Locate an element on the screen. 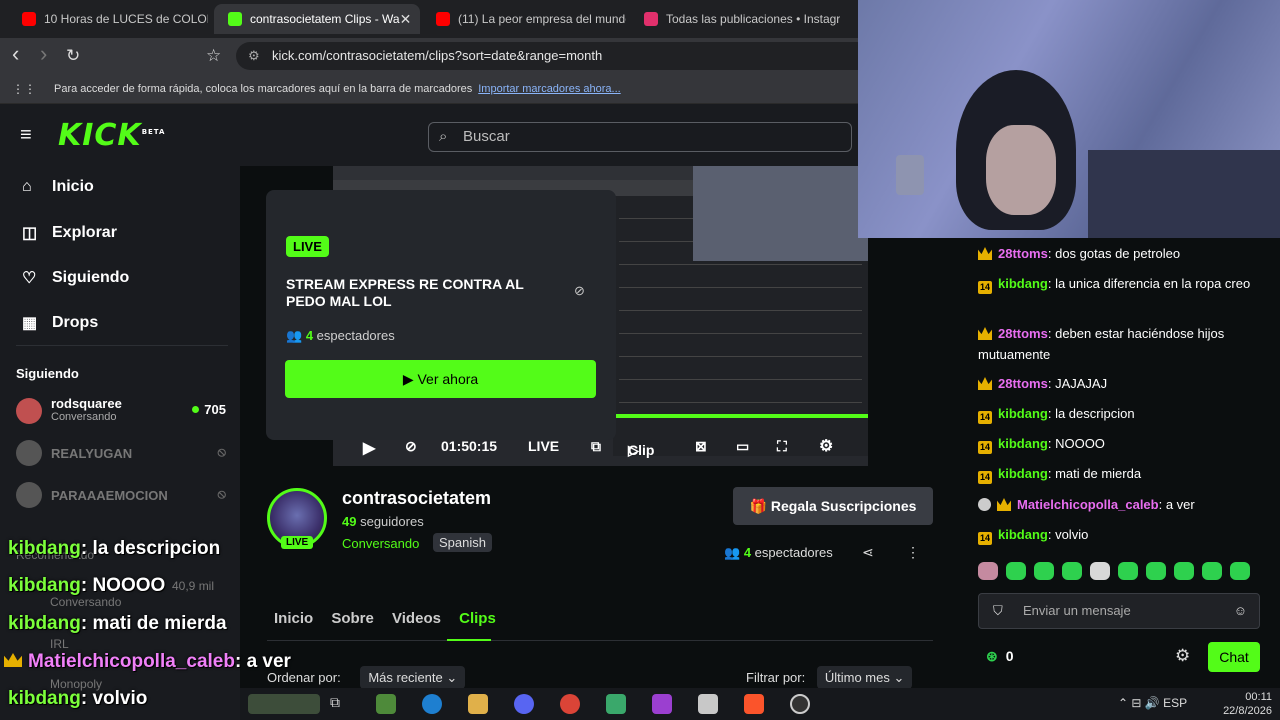  forward-icon: › is located at coordinates (43, 54).